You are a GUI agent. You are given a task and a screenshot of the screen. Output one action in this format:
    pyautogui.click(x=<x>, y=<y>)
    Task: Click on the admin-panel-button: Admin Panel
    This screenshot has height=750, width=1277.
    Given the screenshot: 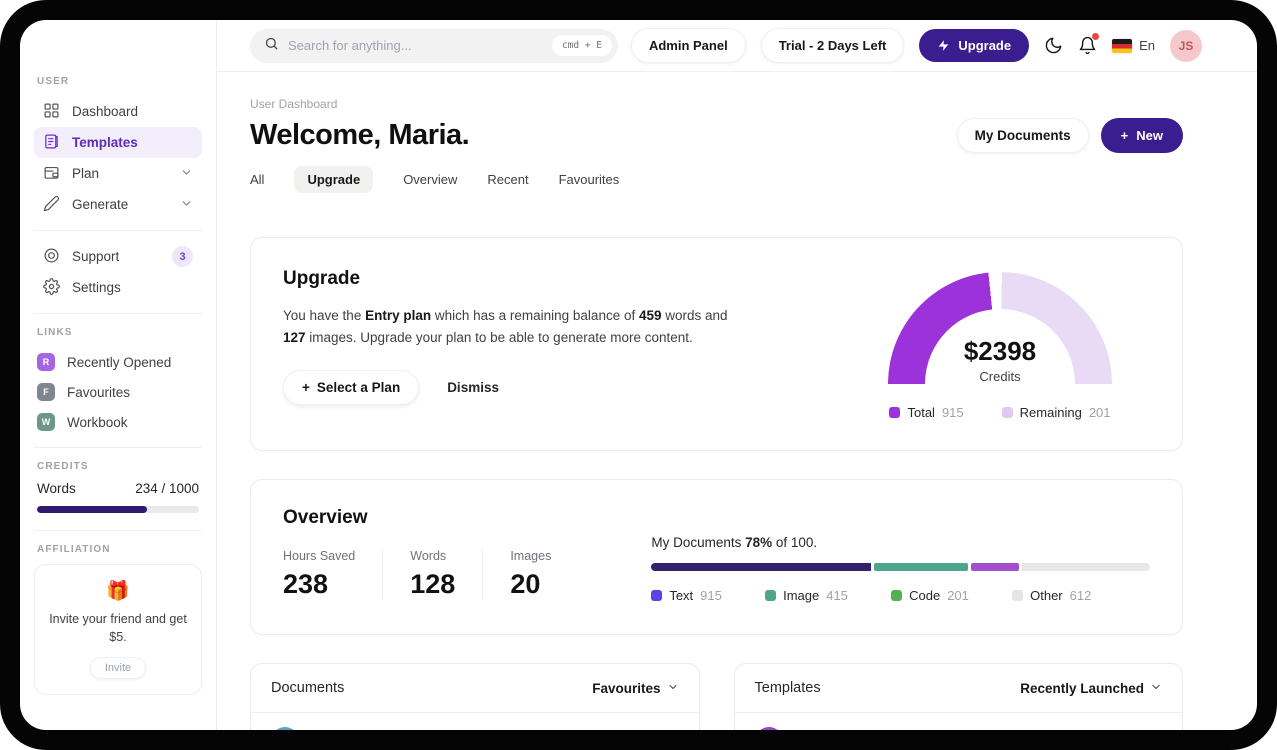 What is the action you would take?
    pyautogui.click(x=688, y=45)
    